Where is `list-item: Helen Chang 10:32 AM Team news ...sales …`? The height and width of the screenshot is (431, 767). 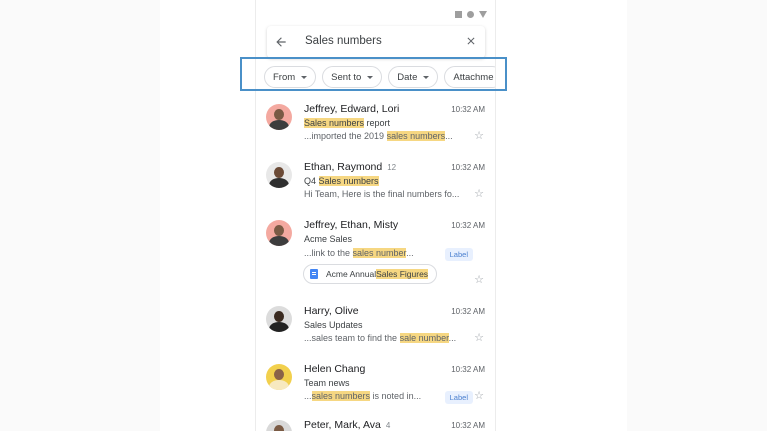 list-item: Helen Chang 10:32 AM Team news ...sales … is located at coordinates (375, 384).